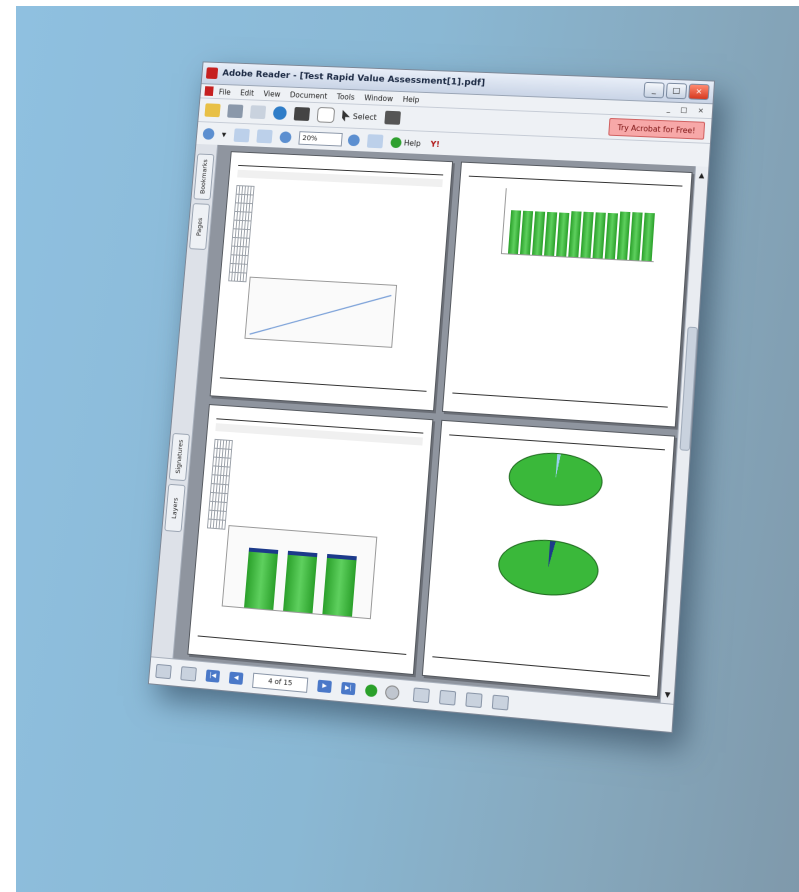 This screenshot has height=892, width=799. What do you see at coordinates (365, 116) in the screenshot?
I see `select-tool-label: Select` at bounding box center [365, 116].